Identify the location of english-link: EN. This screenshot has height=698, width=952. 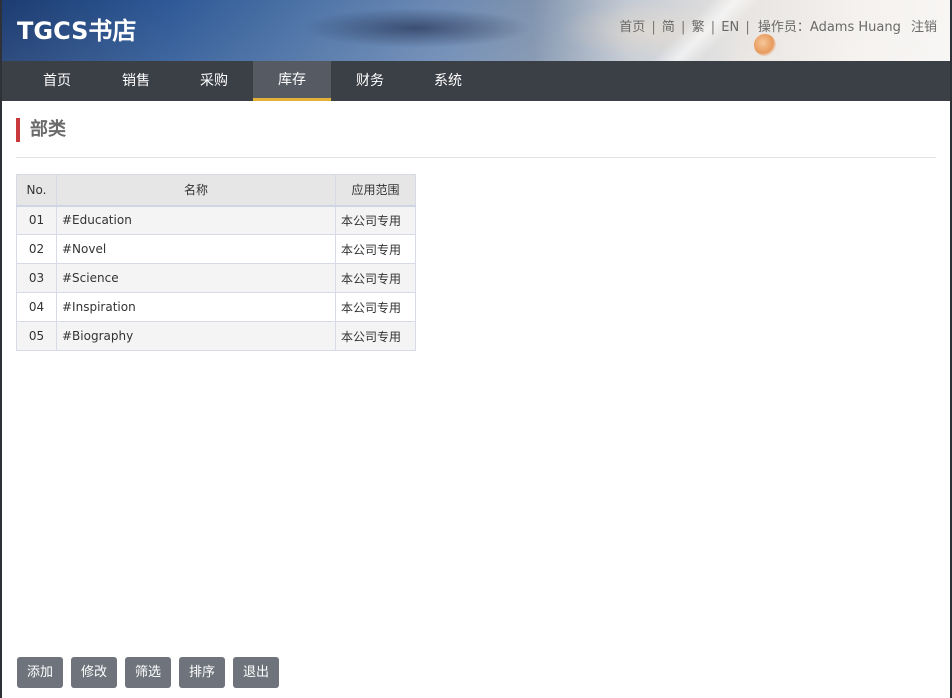
(730, 28).